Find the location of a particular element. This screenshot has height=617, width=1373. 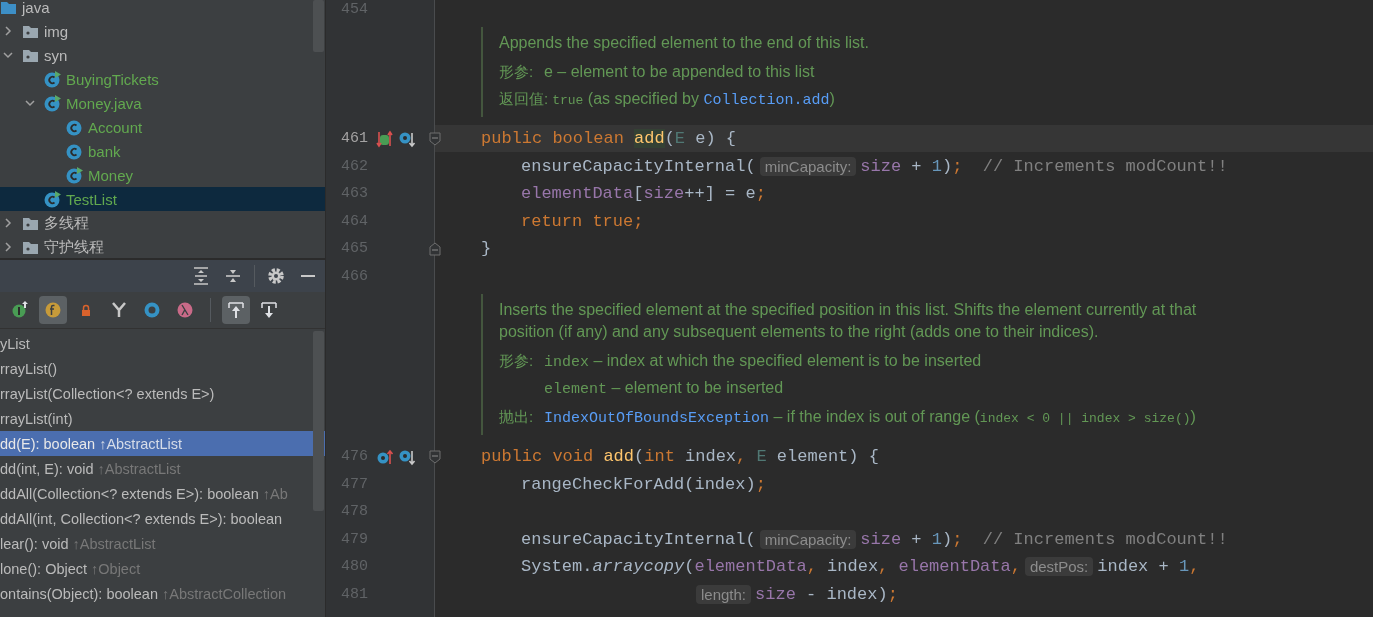

settings-icon is located at coordinates (276, 276).